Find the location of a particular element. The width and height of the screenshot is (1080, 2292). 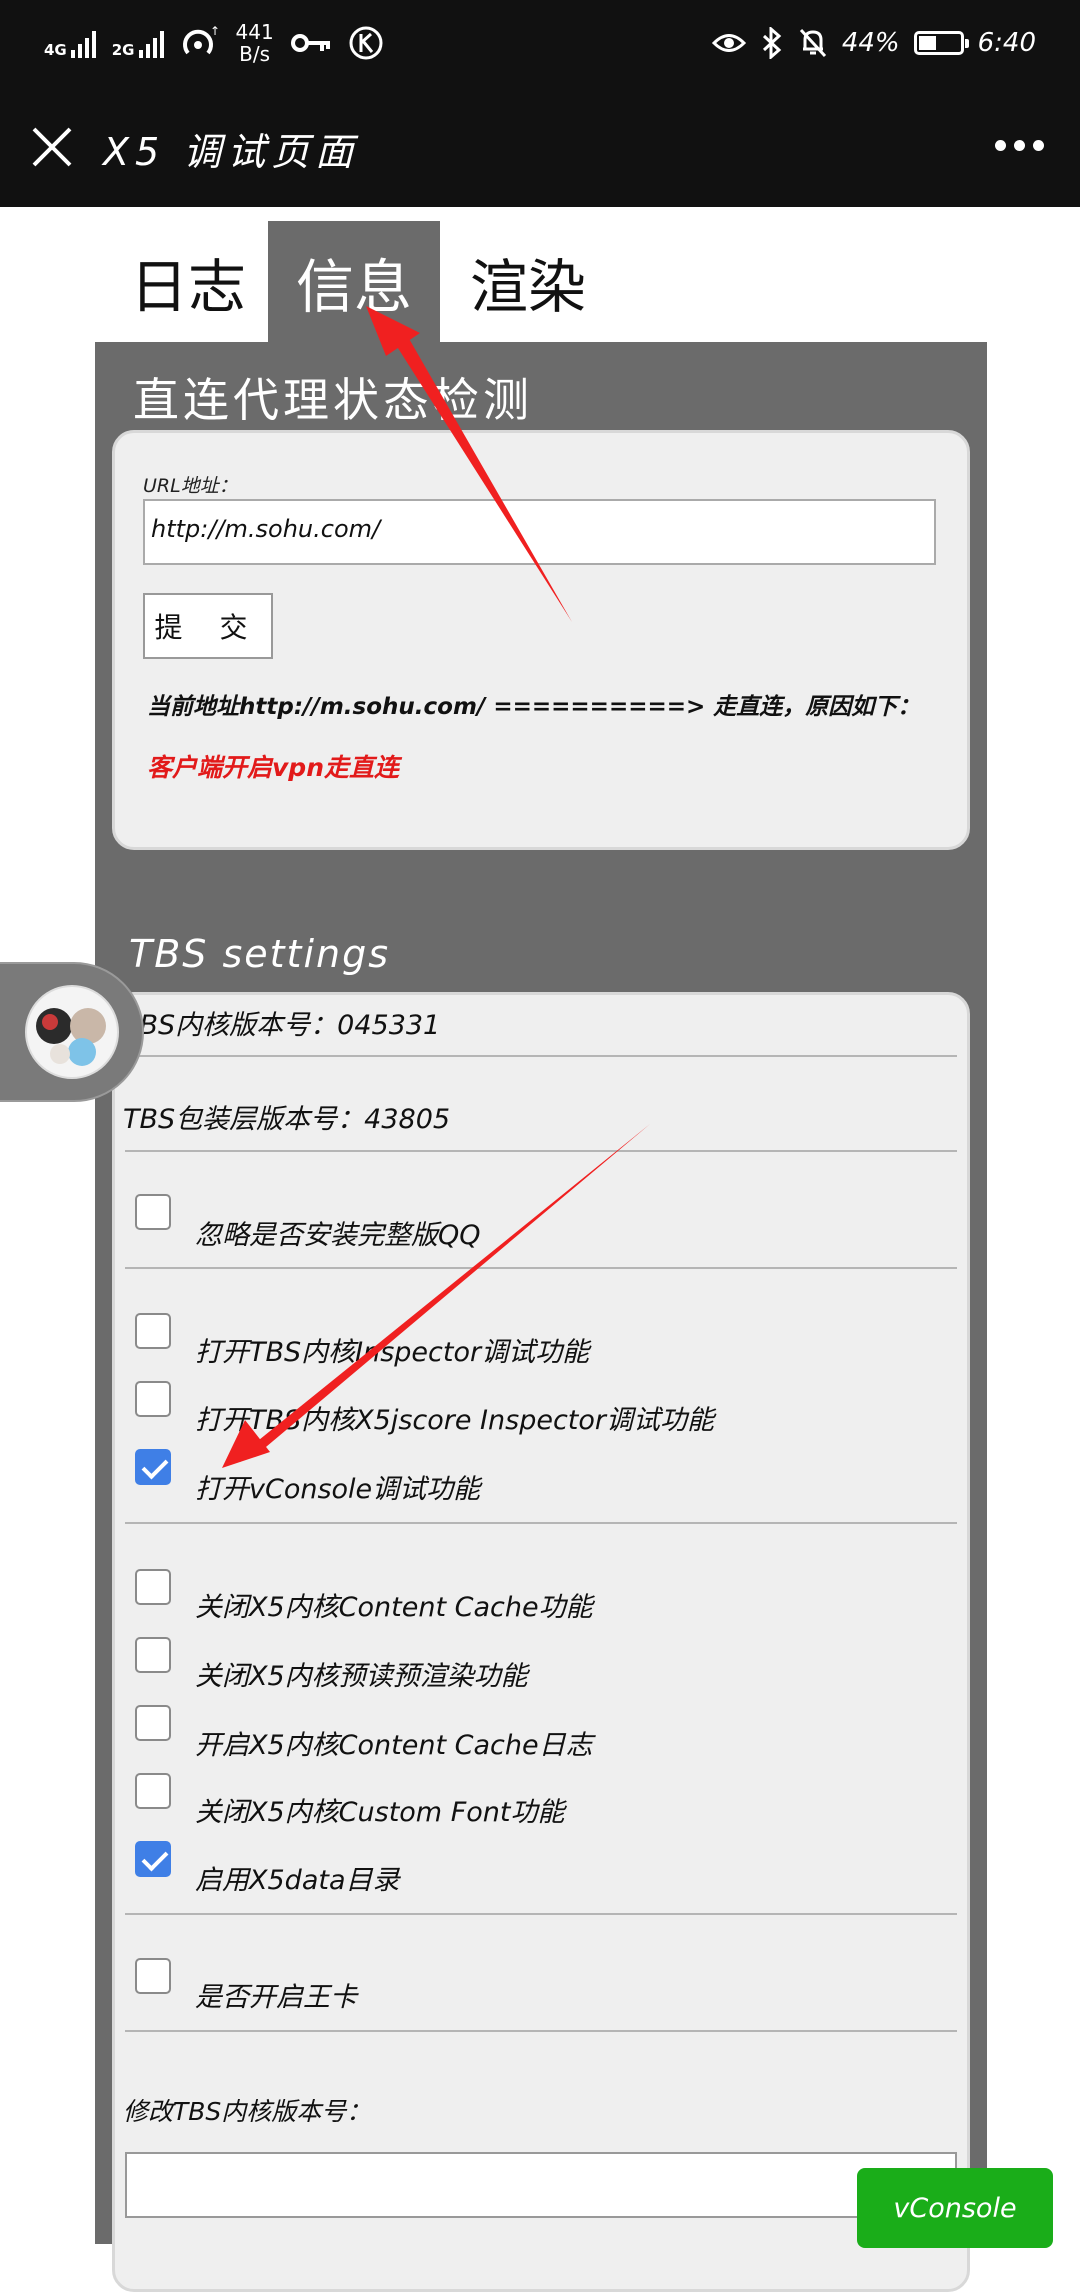

tab-log: 日志 is located at coordinates (188, 281).